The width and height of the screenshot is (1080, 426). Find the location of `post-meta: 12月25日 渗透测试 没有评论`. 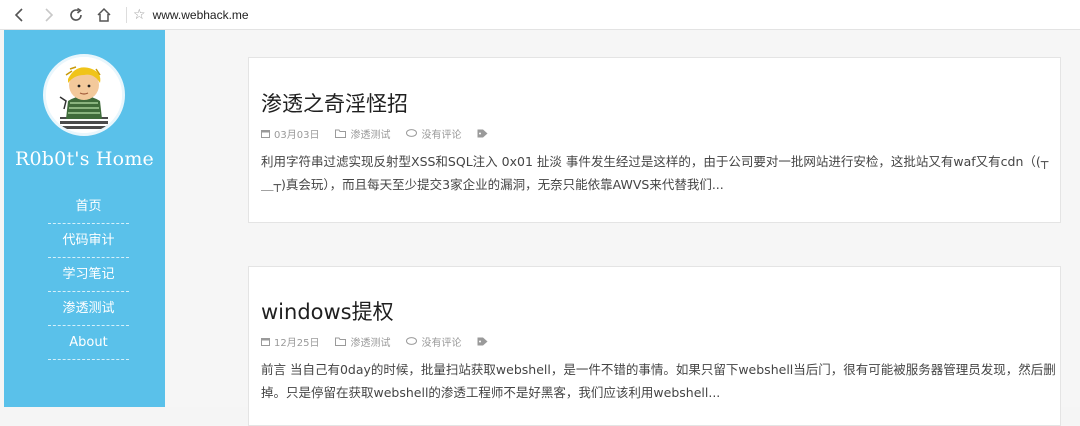

post-meta: 12月25日 渗透测试 没有评论 is located at coordinates (384, 341).